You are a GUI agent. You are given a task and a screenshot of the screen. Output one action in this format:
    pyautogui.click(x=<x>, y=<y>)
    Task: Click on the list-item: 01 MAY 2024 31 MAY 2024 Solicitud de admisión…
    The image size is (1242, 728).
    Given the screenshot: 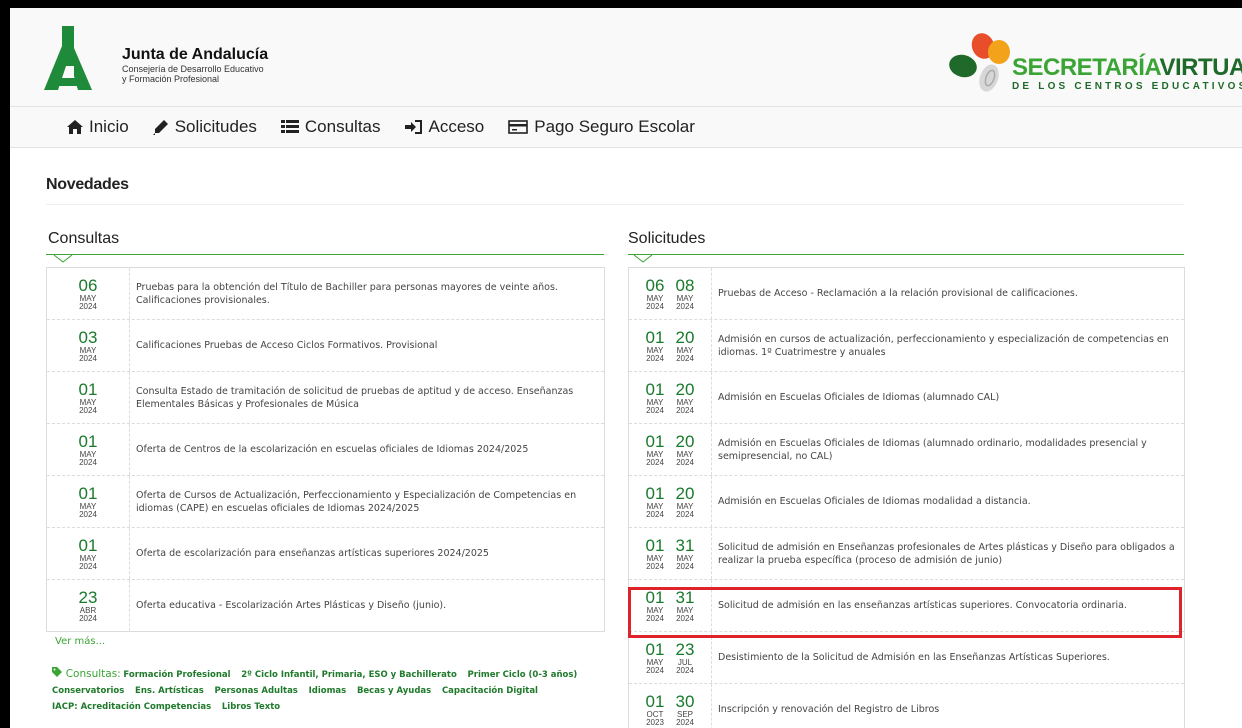 What is the action you would take?
    pyautogui.click(x=906, y=554)
    